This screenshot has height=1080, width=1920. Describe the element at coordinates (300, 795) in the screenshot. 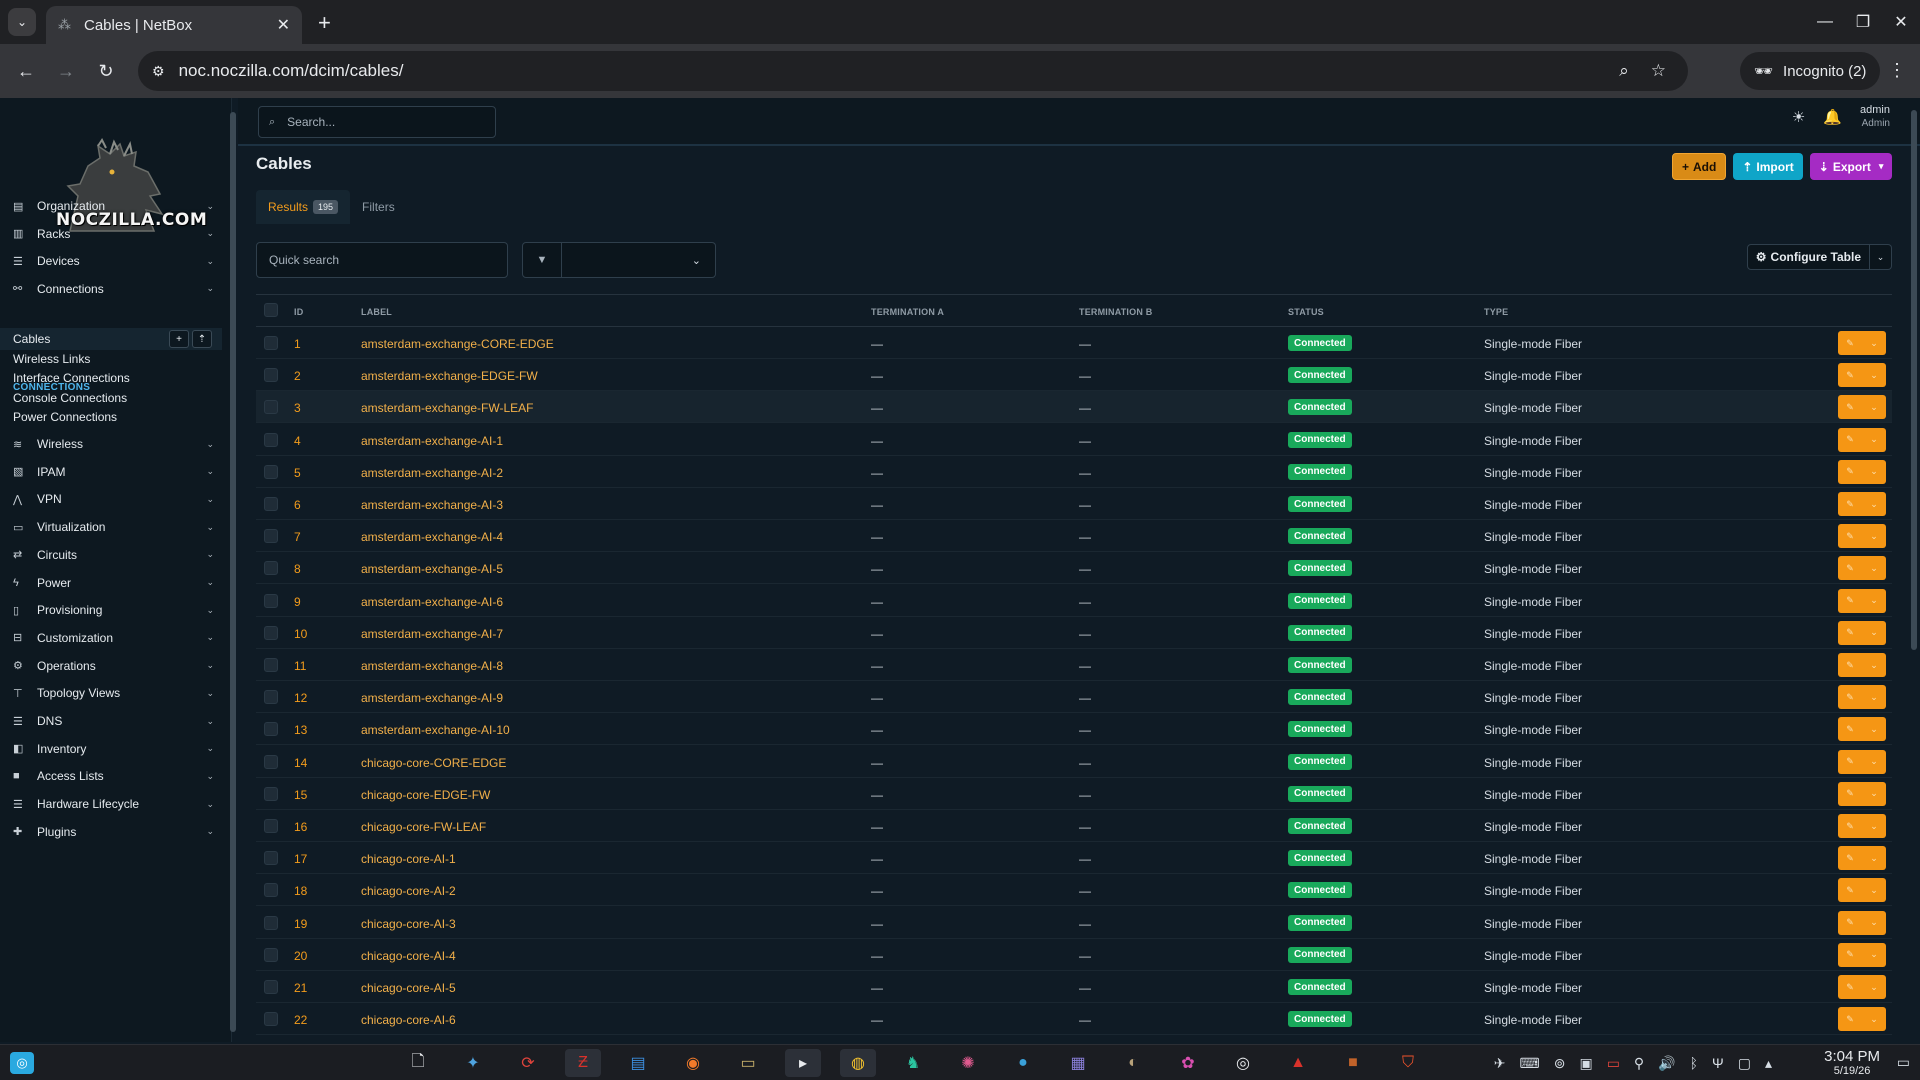

I see `cable-id-link: 15` at that location.